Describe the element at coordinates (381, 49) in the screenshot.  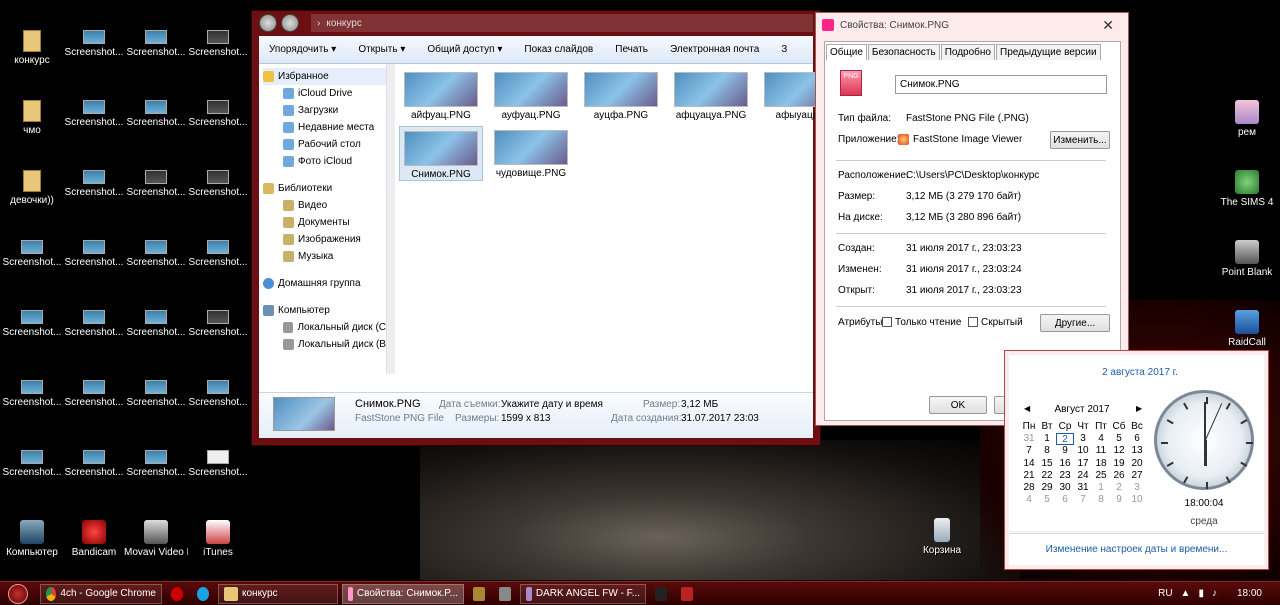
I see `open-button: Открыть ▾` at that location.